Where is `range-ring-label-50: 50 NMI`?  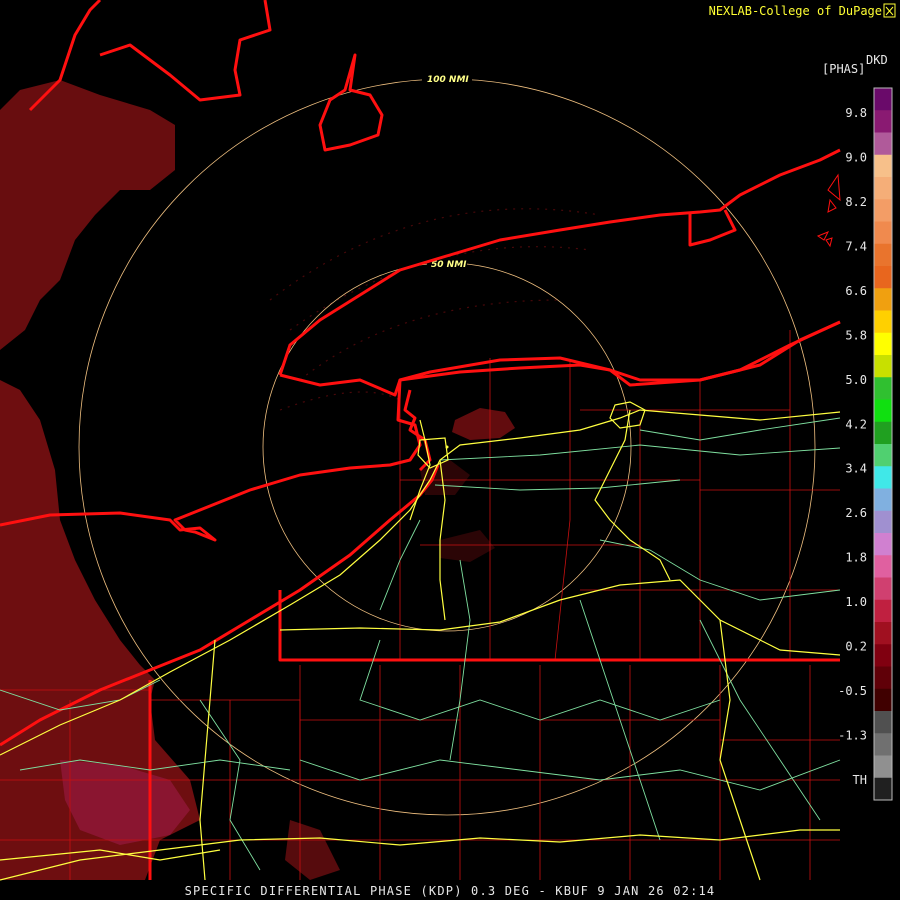
range-ring-label-50: 50 NMI is located at coordinates (449, 265).